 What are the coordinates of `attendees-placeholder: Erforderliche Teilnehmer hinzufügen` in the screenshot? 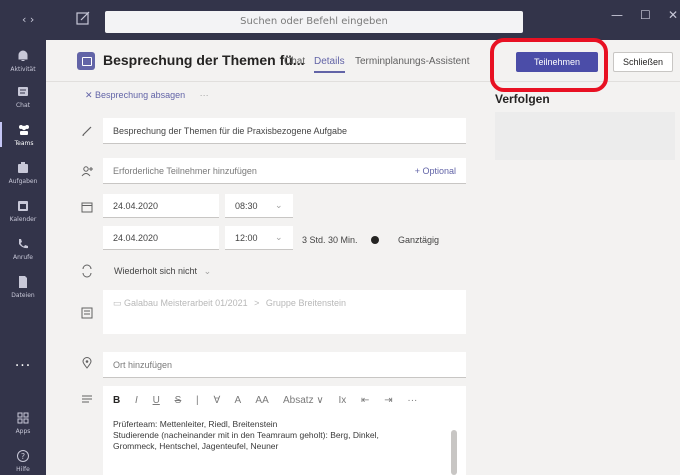 It's located at (185, 171).